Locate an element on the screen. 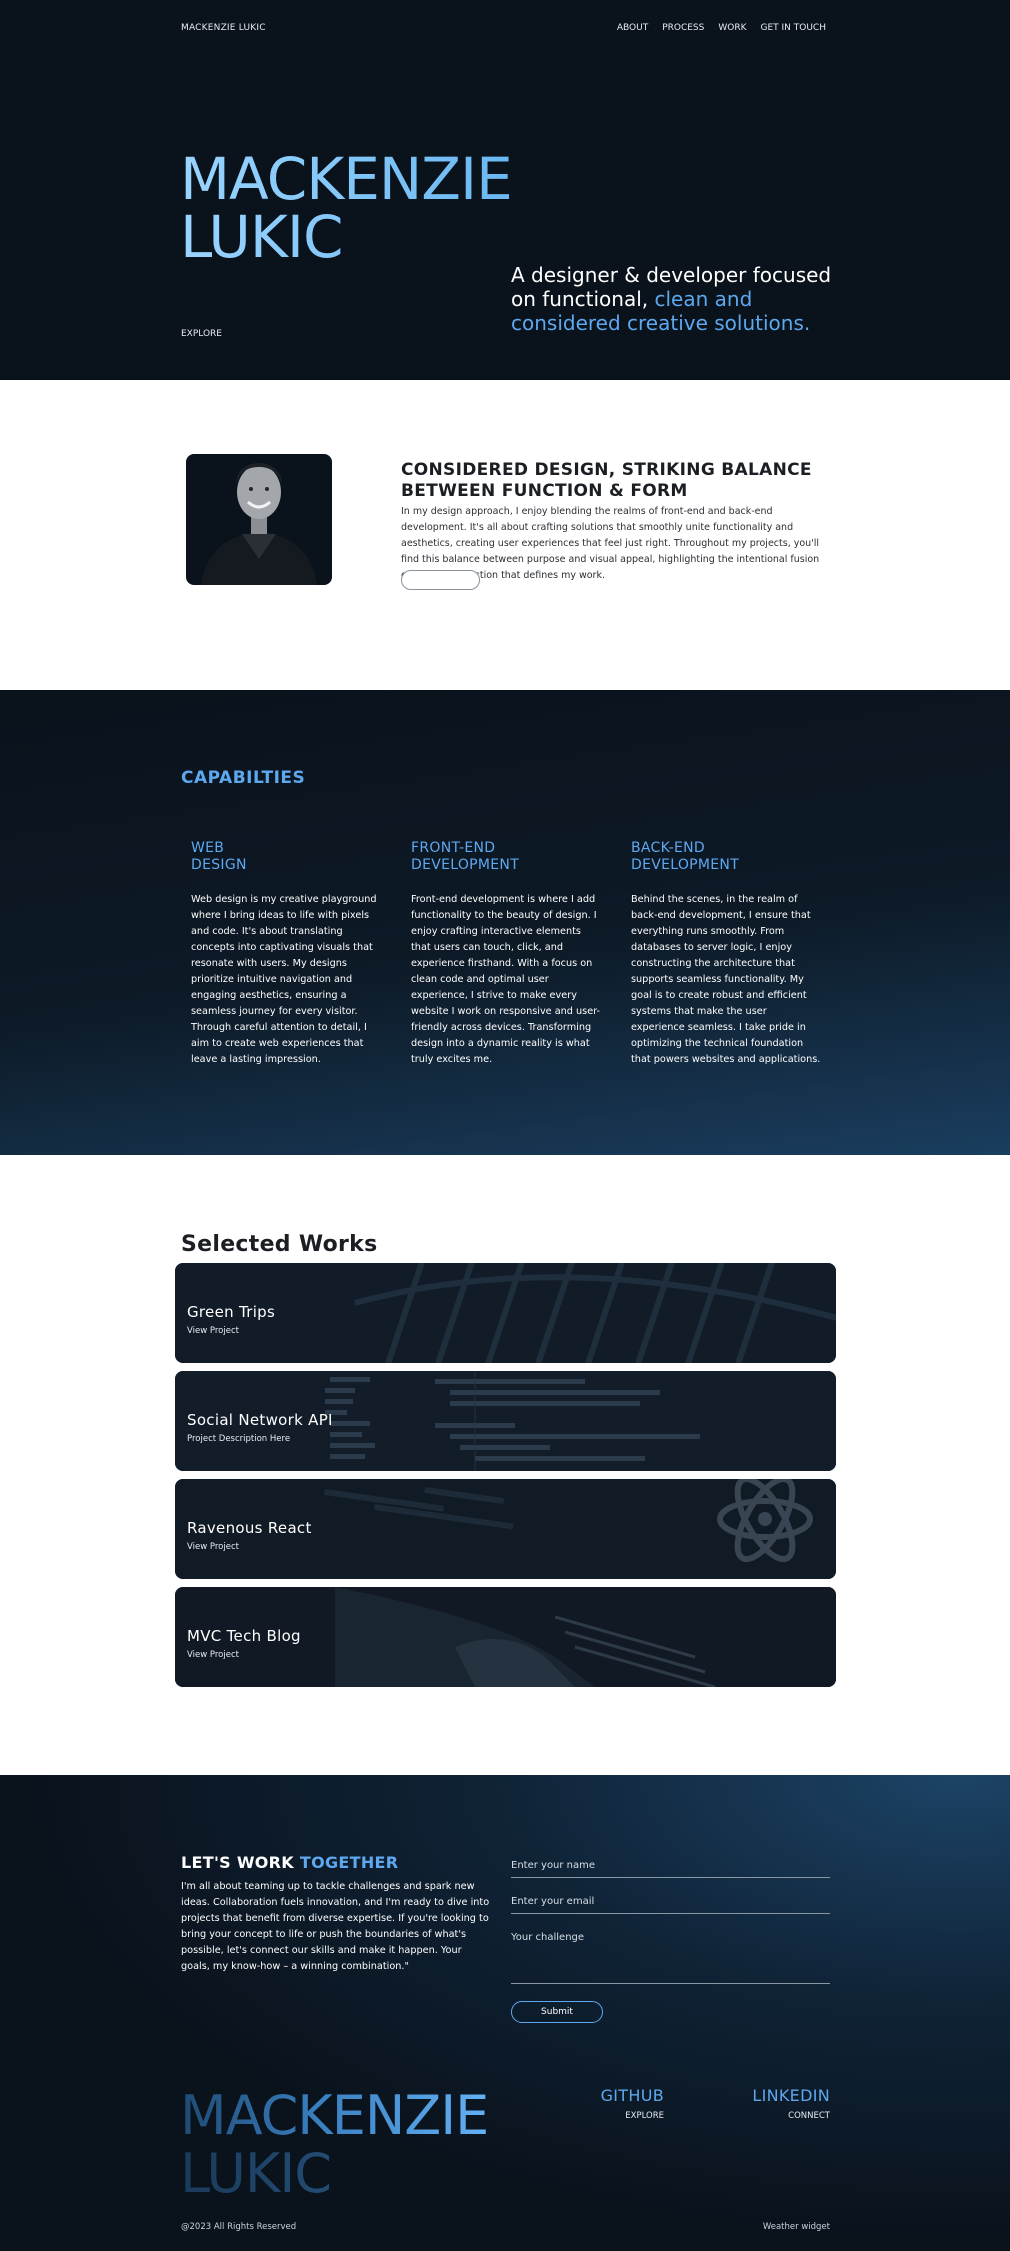  capability-title-line2: DESIGN is located at coordinates (219, 865).